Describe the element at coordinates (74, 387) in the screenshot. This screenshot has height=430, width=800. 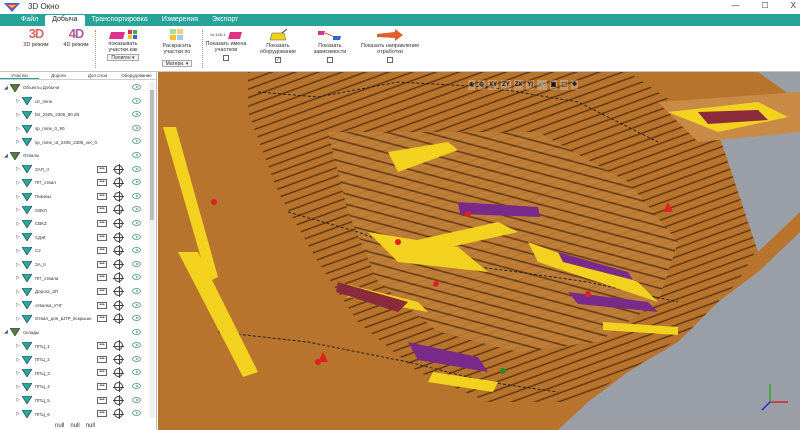
I see `tree-item: ▷ ППЦ_4 •••` at that location.